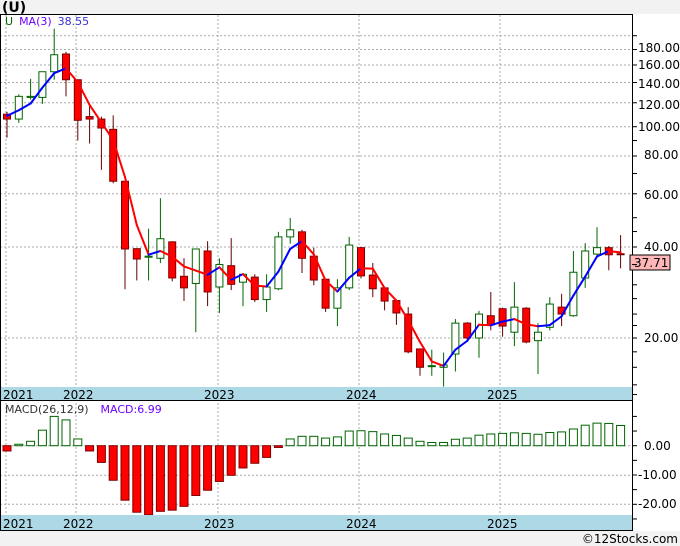  Describe the element at coordinates (9, 21) in the screenshot. I see `legend-symbol: U` at that location.